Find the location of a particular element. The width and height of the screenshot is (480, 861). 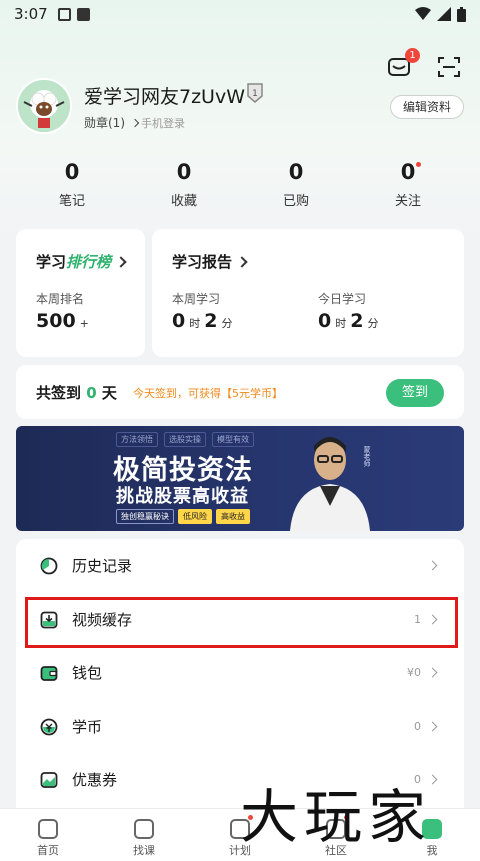

stat-following: 0 关注 is located at coordinates (408, 184).